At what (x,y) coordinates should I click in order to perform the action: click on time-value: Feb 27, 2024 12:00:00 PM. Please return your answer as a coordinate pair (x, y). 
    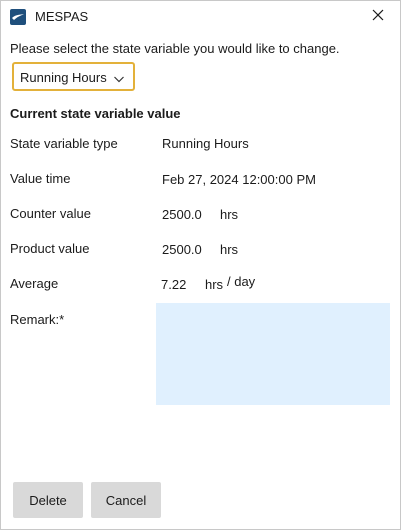
    Looking at the image, I should click on (239, 179).